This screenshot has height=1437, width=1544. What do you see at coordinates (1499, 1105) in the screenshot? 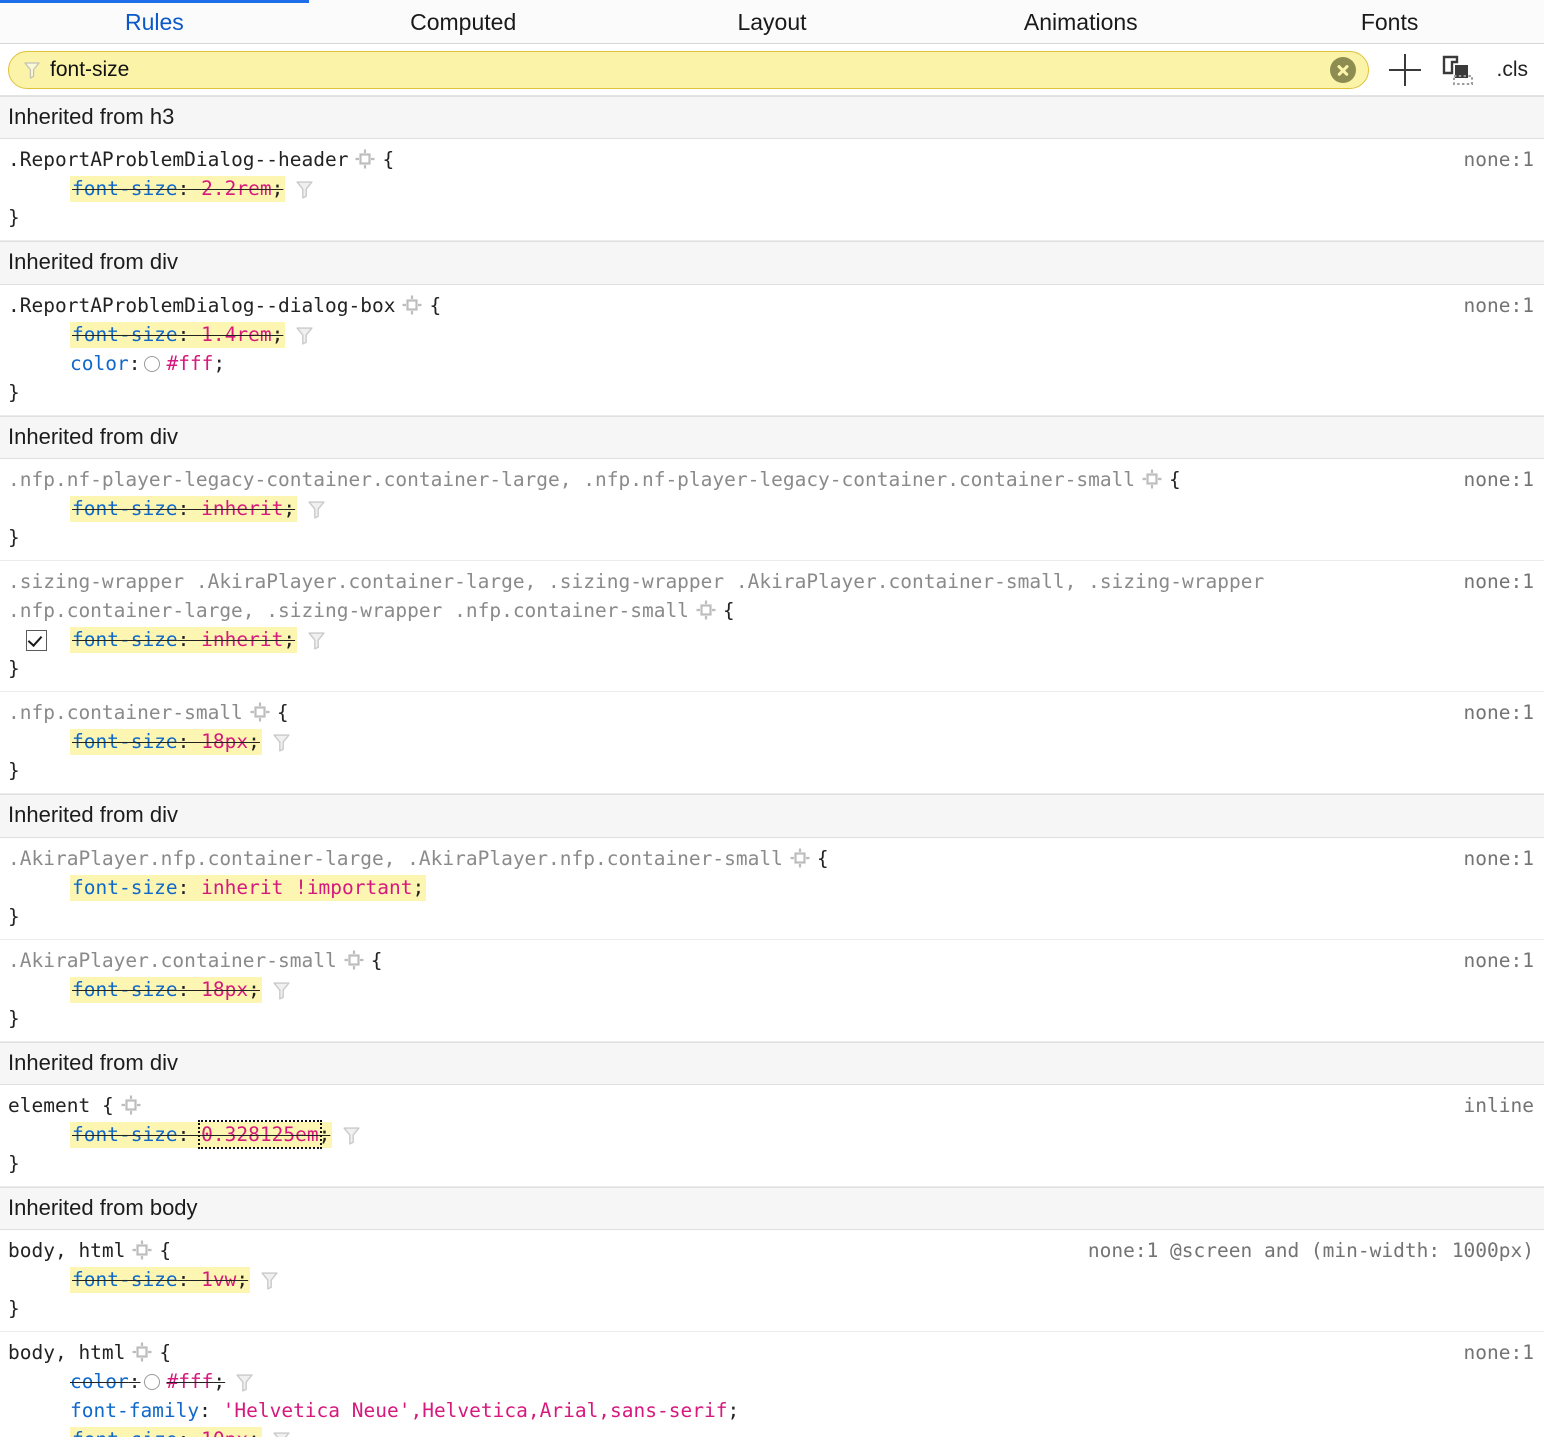
I see `rule-origin: inline` at bounding box center [1499, 1105].